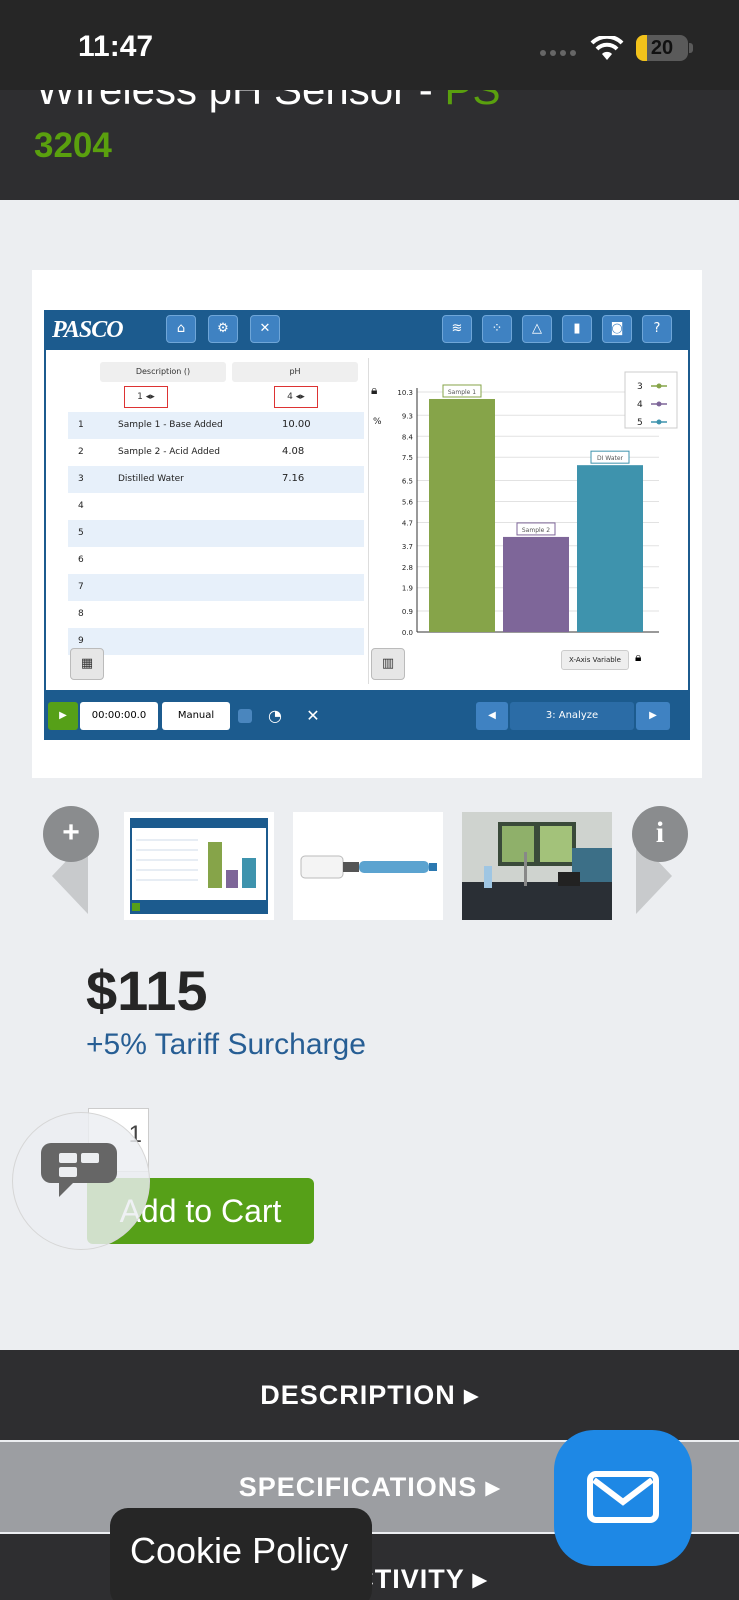 The width and height of the screenshot is (739, 1600). Describe the element at coordinates (640, 405) in the screenshot. I see `legend-label: 4` at that location.